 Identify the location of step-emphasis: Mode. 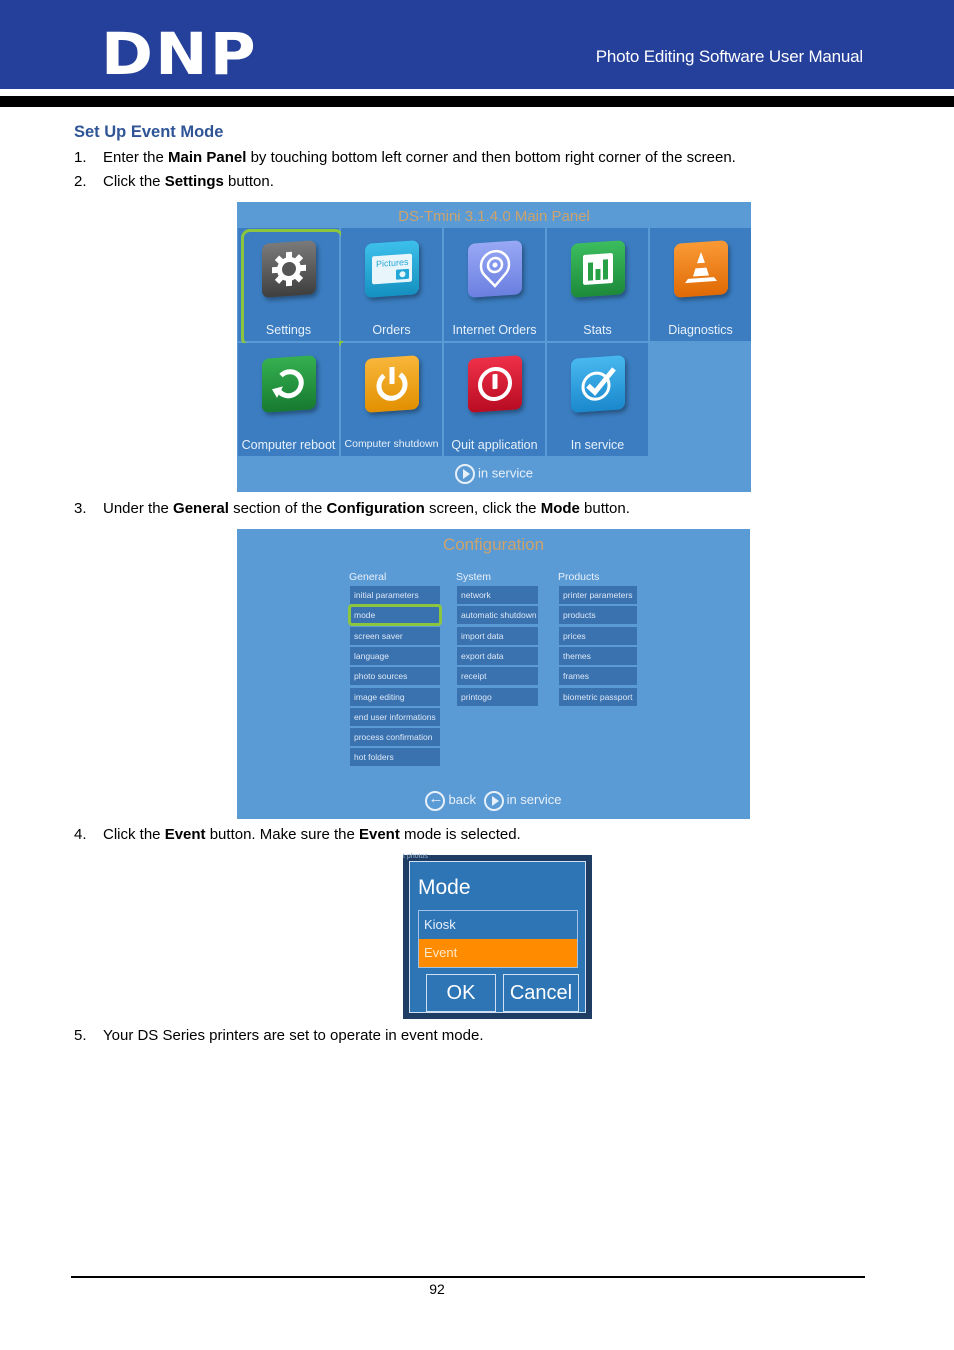
(560, 508).